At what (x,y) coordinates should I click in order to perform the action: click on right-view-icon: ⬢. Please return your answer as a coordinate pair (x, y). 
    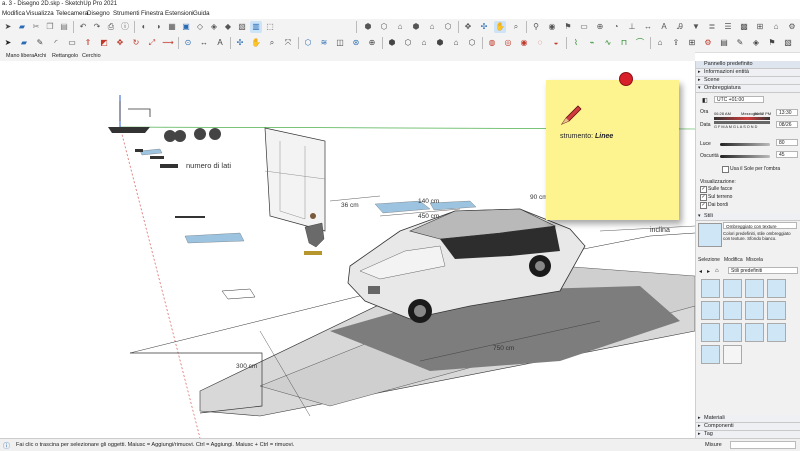
    Looking at the image, I should click on (416, 27).